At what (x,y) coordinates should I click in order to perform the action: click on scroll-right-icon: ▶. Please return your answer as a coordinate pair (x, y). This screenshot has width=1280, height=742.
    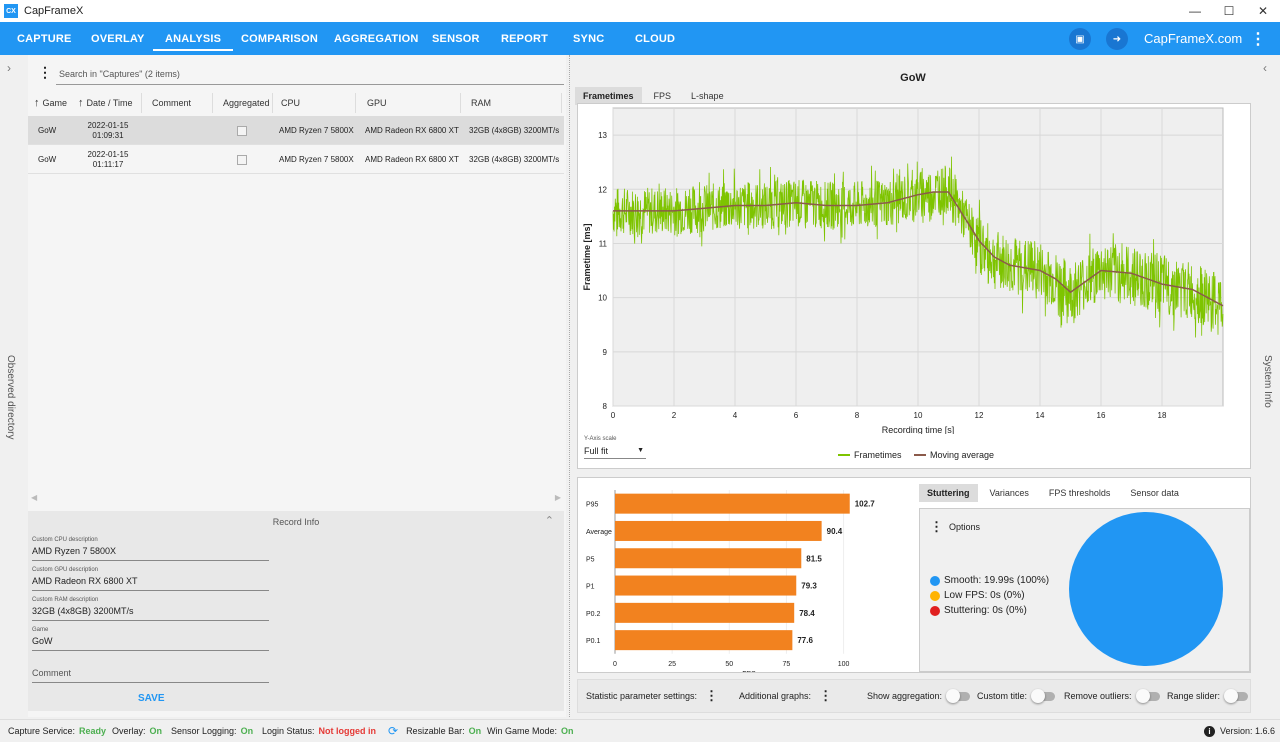
    Looking at the image, I should click on (558, 497).